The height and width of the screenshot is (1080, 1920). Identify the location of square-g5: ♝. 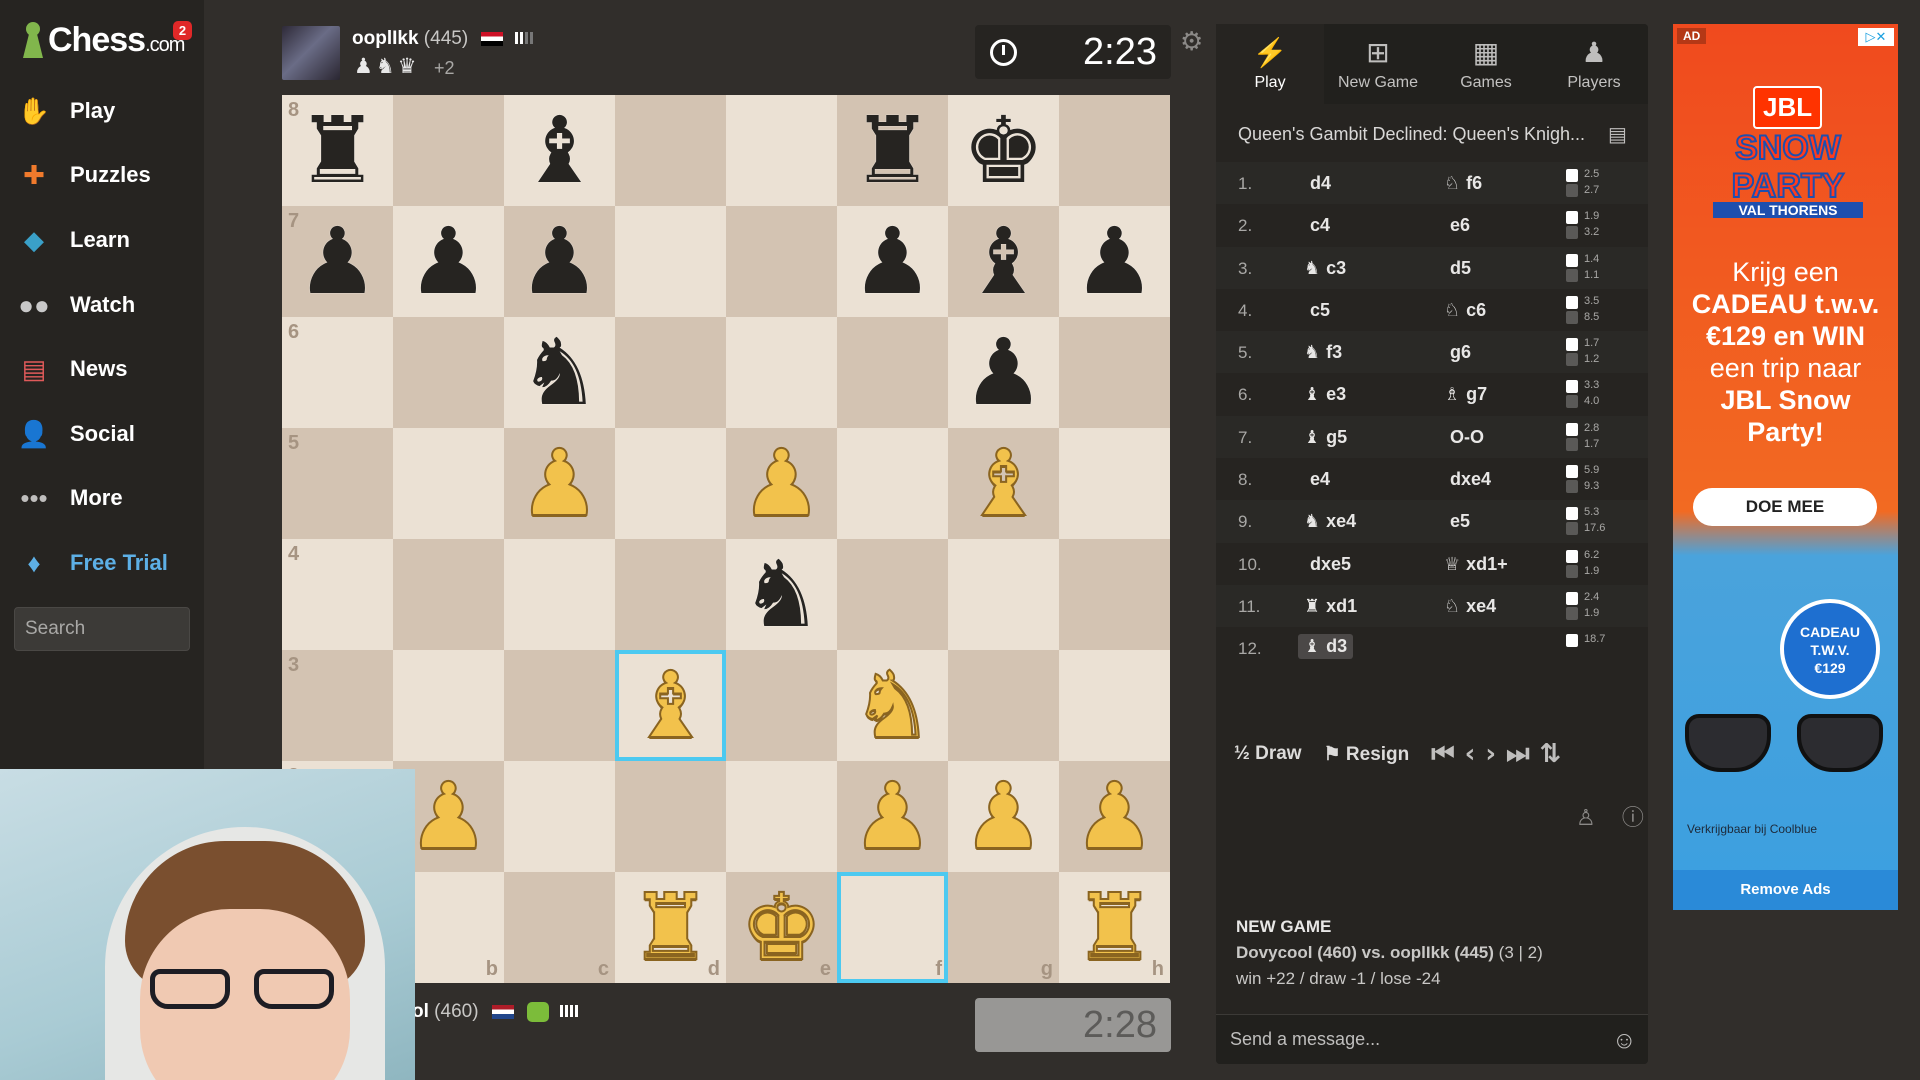
(1003, 483).